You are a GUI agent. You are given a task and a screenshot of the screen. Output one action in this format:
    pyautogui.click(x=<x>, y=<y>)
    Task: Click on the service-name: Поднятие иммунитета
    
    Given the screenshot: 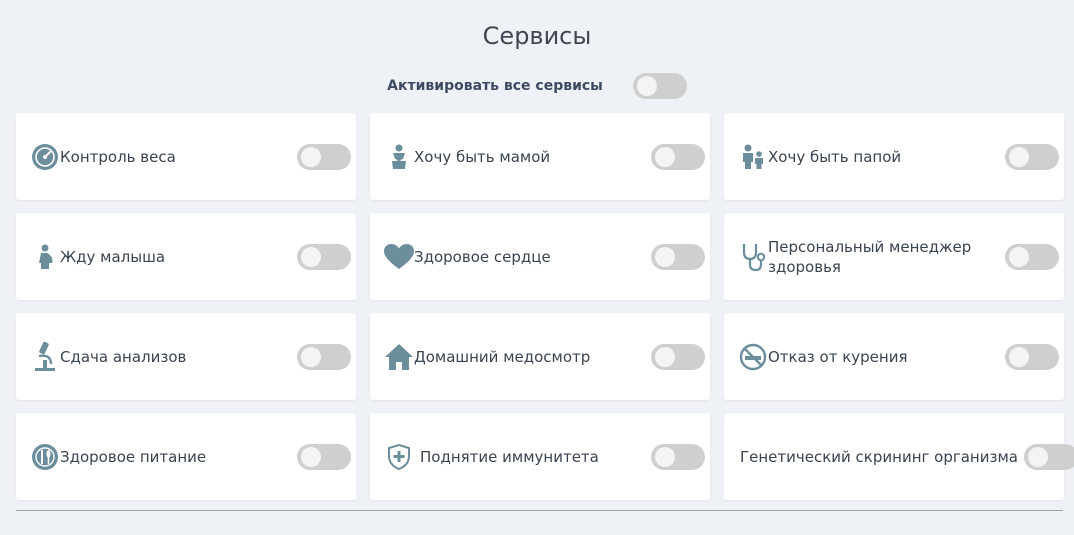 What is the action you would take?
    pyautogui.click(x=509, y=456)
    